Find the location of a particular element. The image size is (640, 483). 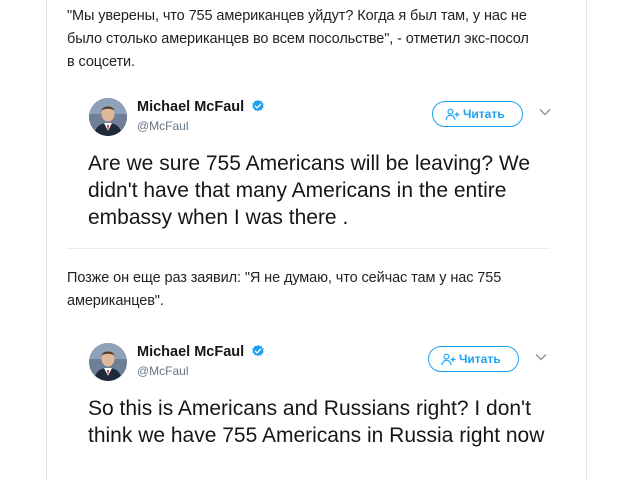

right-border is located at coordinates (586, 240).